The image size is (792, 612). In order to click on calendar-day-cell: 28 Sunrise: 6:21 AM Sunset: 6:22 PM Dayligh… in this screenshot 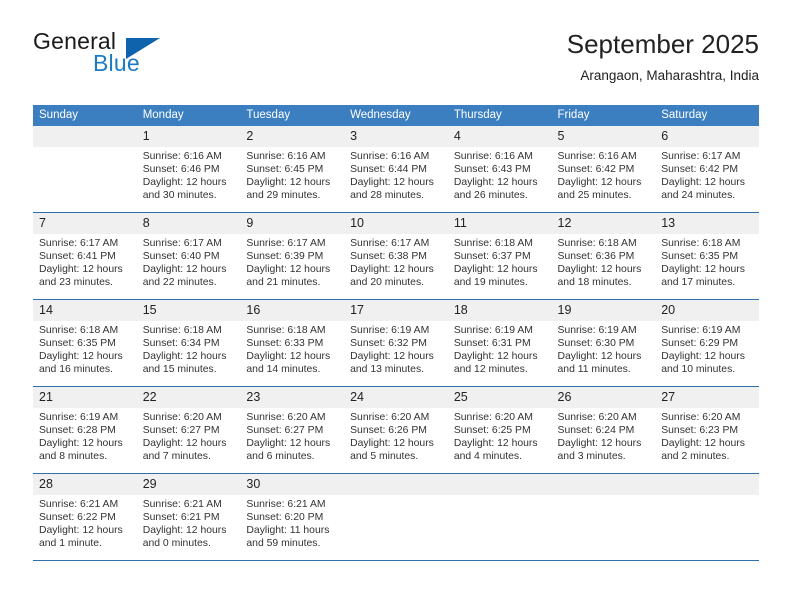, I will do `click(85, 517)`.